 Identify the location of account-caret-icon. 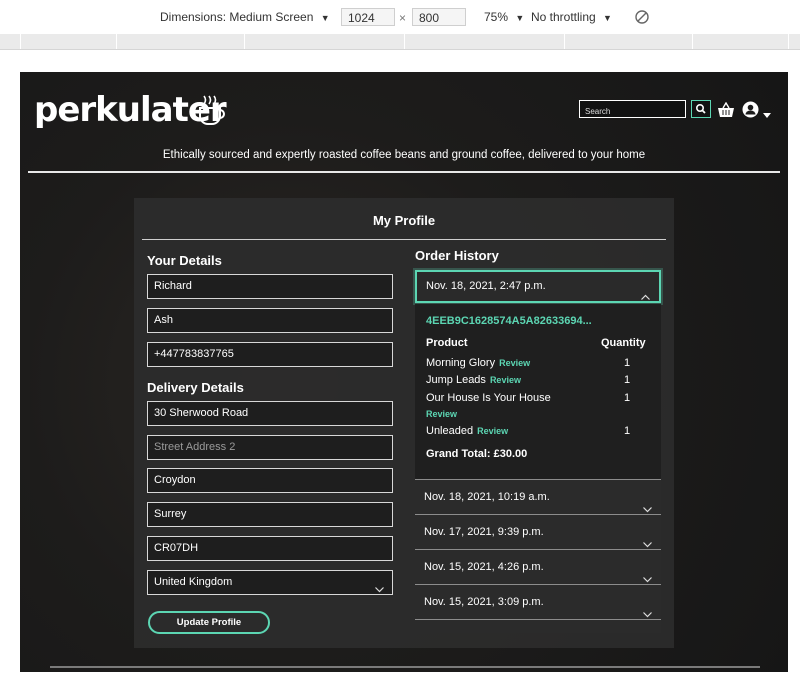
(767, 115).